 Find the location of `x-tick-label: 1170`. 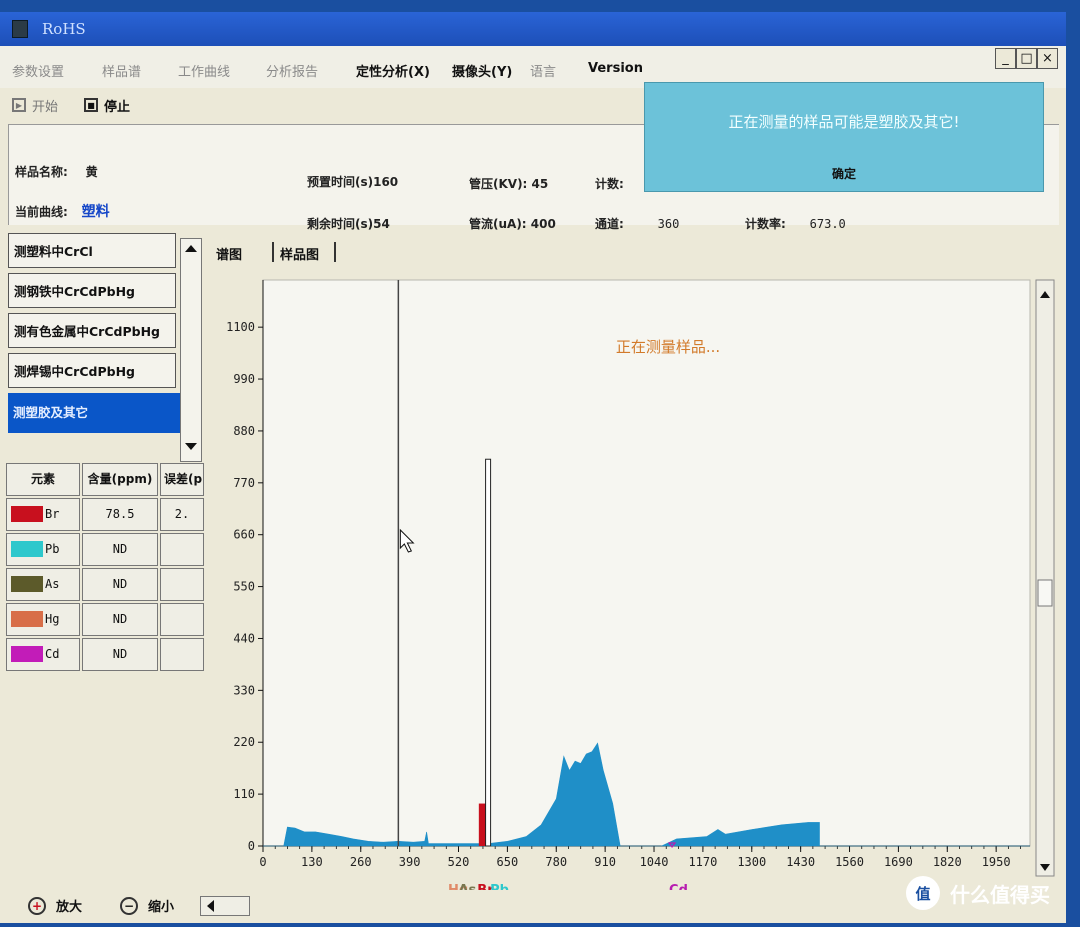

x-tick-label: 1170 is located at coordinates (702, 862).